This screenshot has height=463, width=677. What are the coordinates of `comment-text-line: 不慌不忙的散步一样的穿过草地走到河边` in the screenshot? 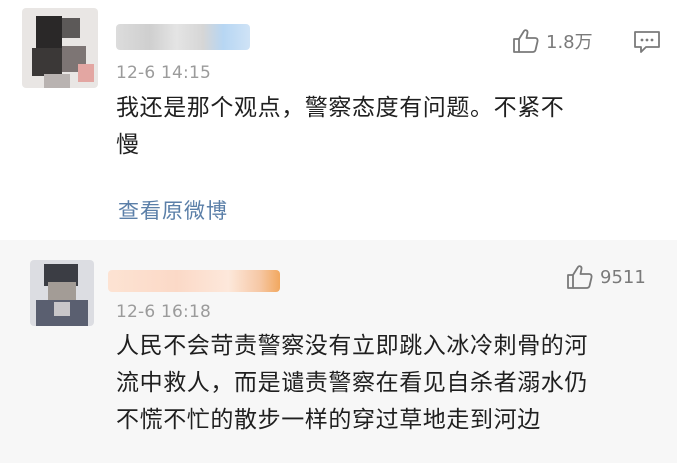 It's located at (328, 420).